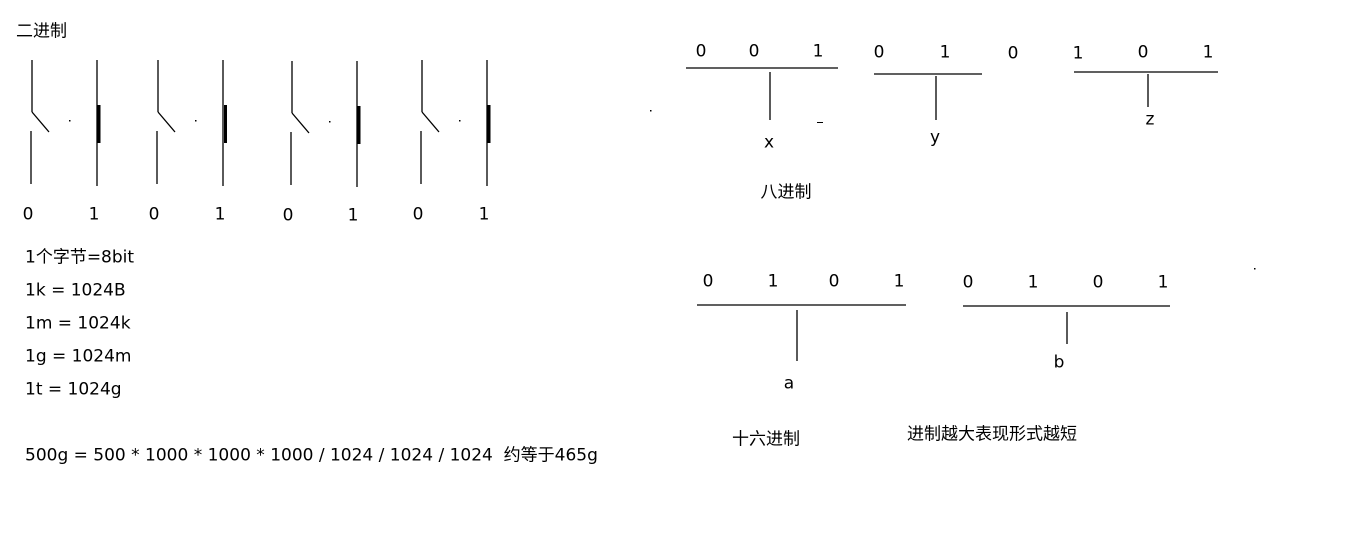 Image resolution: width=1357 pixels, height=539 pixels. I want to click on hex-bracket-a, so click(801, 332).